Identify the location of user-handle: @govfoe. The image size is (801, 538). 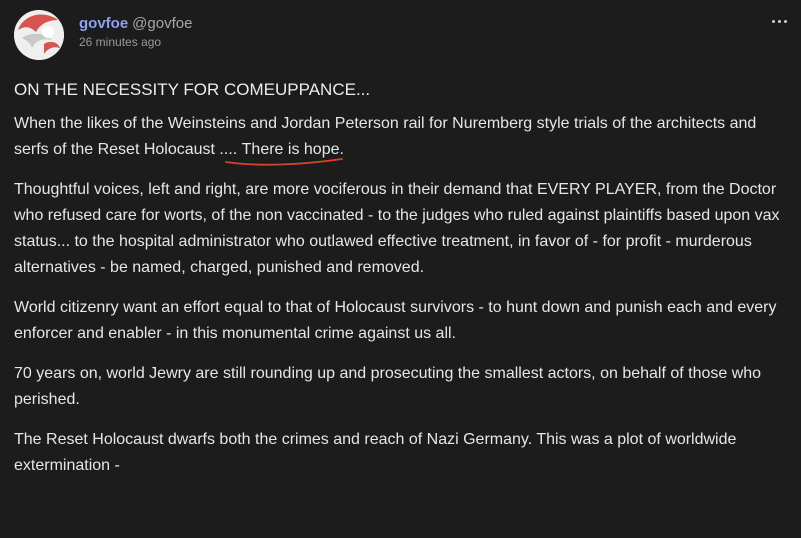
(162, 23).